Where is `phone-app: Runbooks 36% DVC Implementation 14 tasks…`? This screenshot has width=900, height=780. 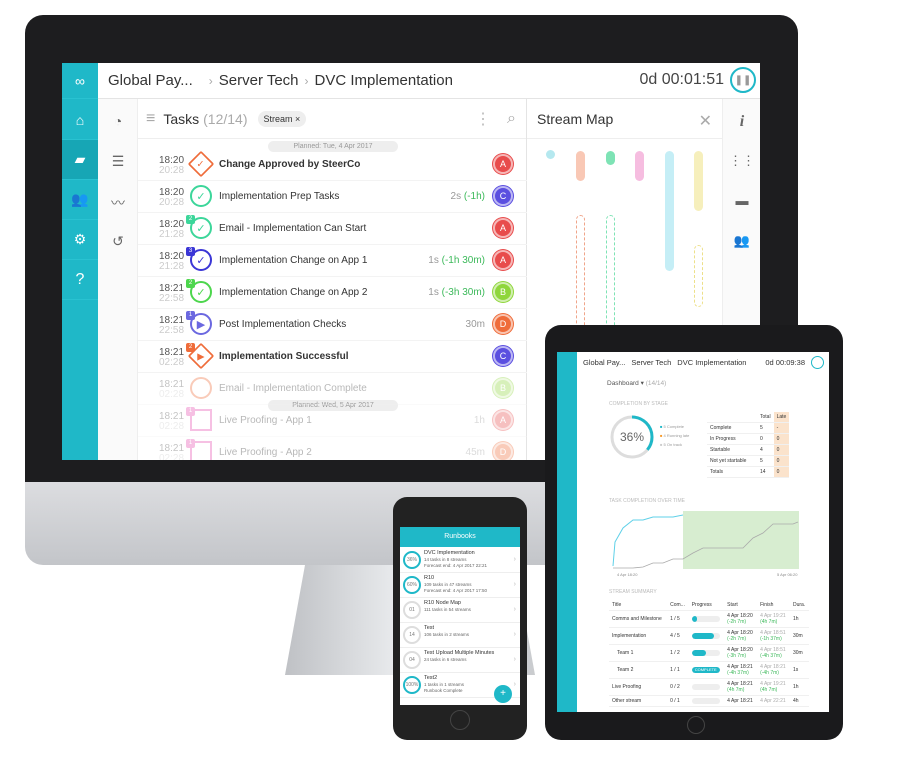 phone-app: Runbooks 36% DVC Implementation 14 tasks… is located at coordinates (460, 616).